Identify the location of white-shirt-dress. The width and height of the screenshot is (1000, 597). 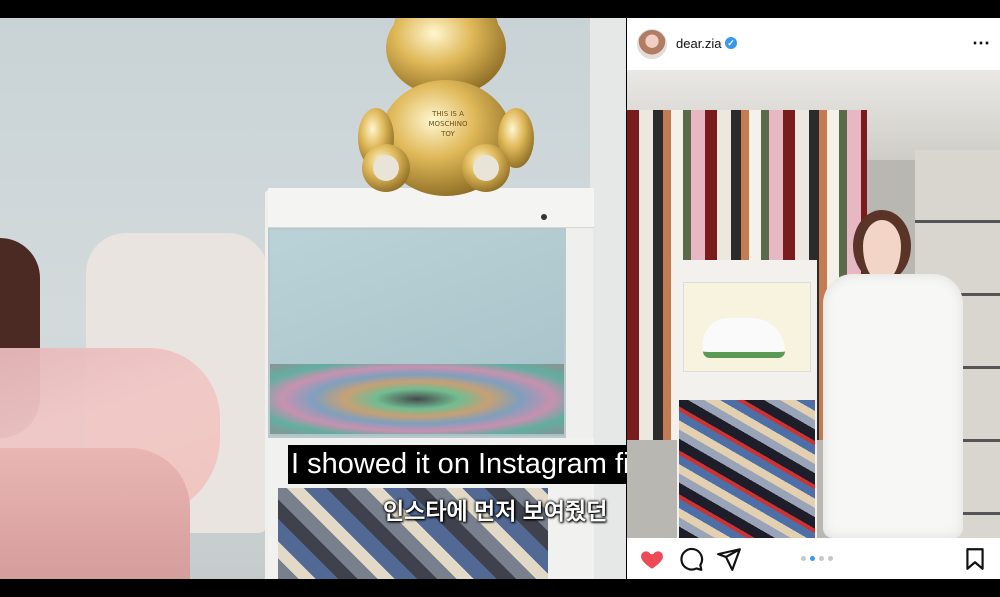
(893, 406).